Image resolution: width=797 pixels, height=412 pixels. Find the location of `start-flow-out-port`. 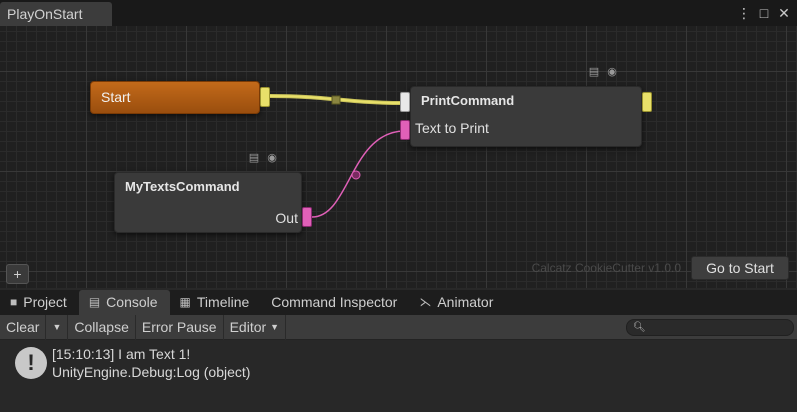

start-flow-out-port is located at coordinates (265, 97).